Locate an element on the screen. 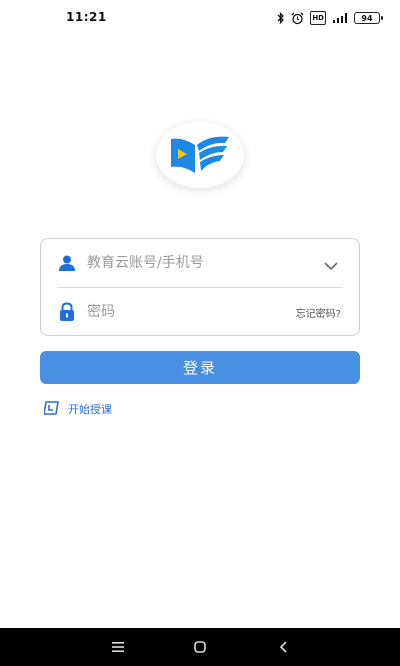 This screenshot has width=400, height=666. back-icon is located at coordinates (284, 647).